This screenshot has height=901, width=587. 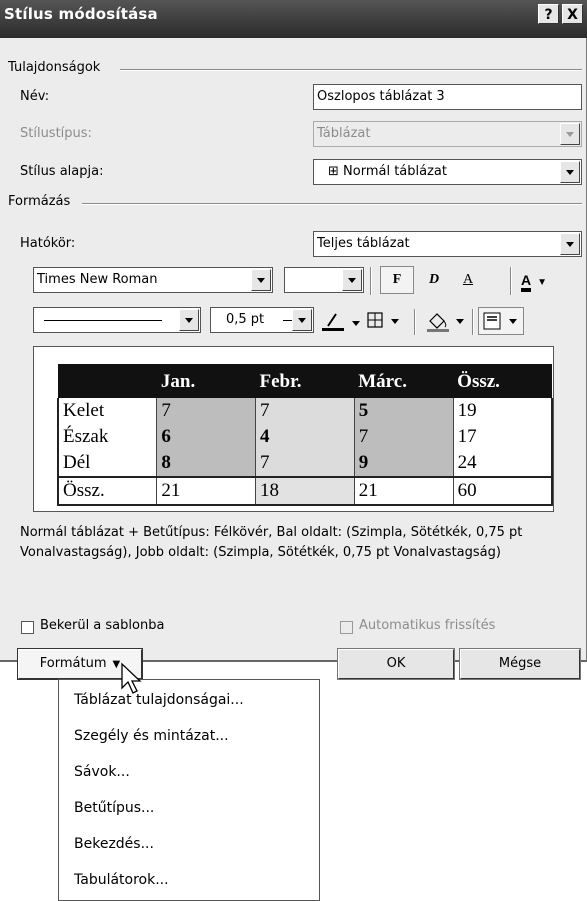 I want to click on properties-group-divider, so click(x=351, y=70).